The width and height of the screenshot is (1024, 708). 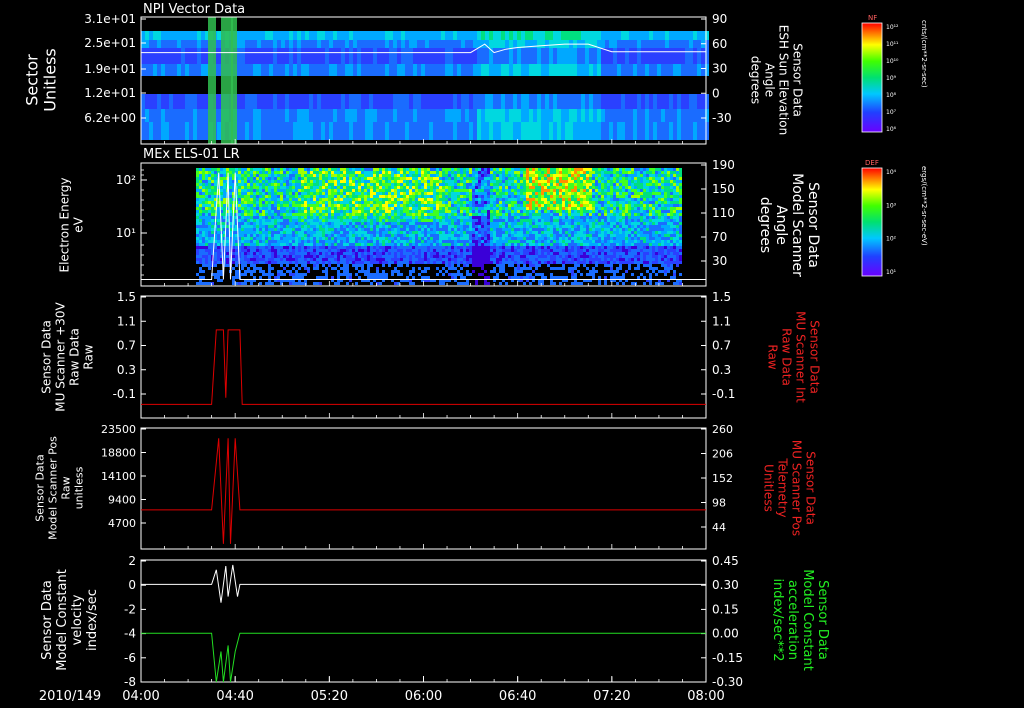 What do you see at coordinates (784, 80) in the screenshot?
I see `axis-label-line: ESH Sun Elevation` at bounding box center [784, 80].